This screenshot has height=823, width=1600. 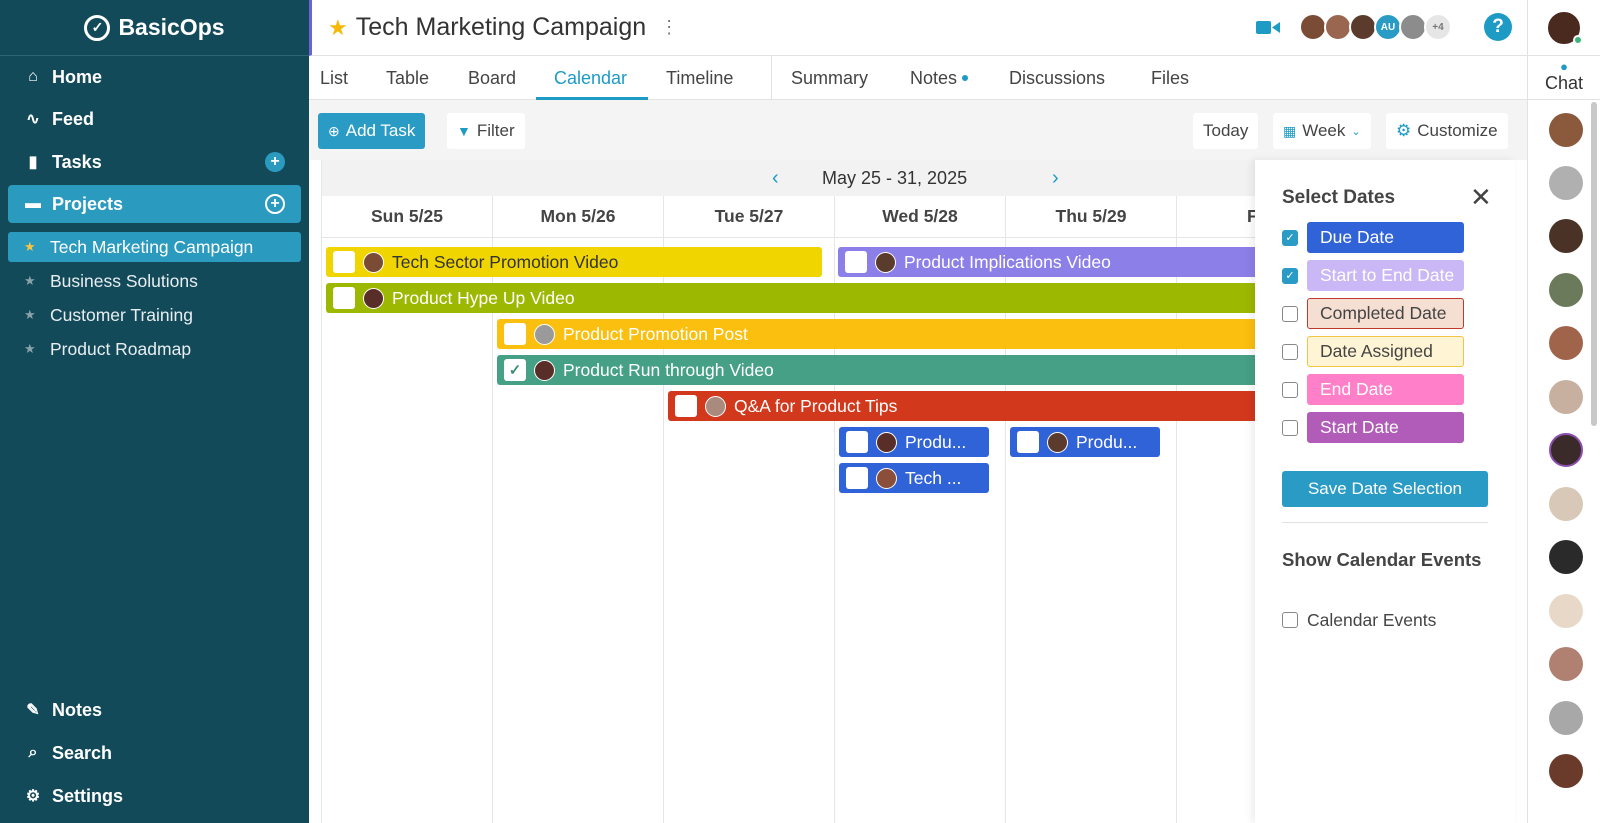 What do you see at coordinates (154, 281) in the screenshot?
I see `project-item-business-solutions: ★ Business Solutions` at bounding box center [154, 281].